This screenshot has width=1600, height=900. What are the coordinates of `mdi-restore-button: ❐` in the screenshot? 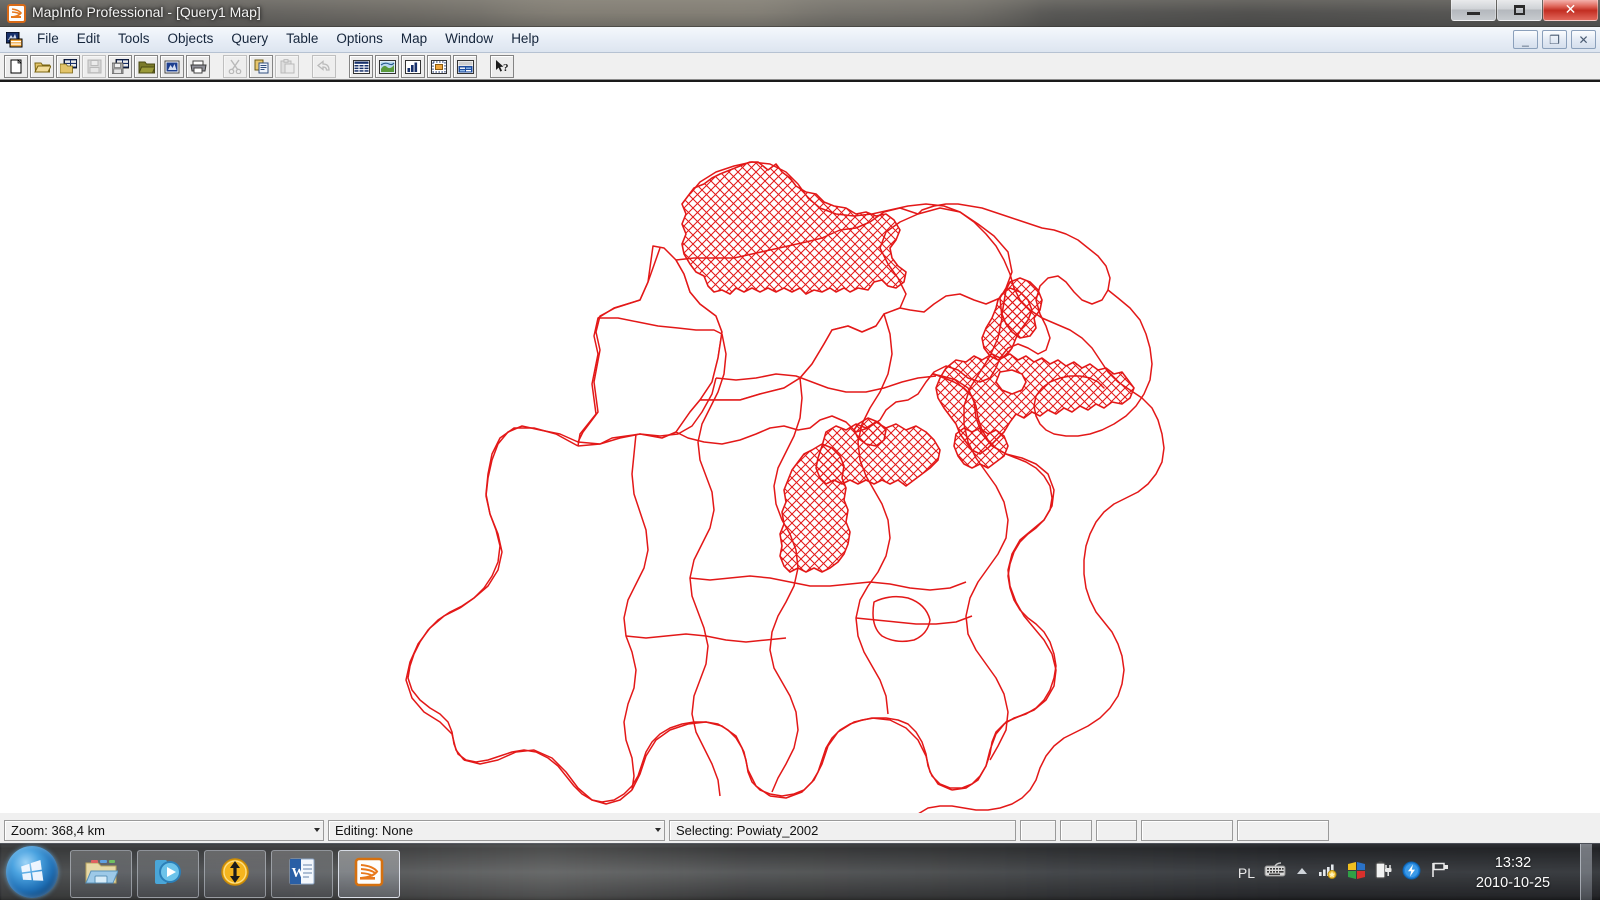 It's located at (1554, 39).